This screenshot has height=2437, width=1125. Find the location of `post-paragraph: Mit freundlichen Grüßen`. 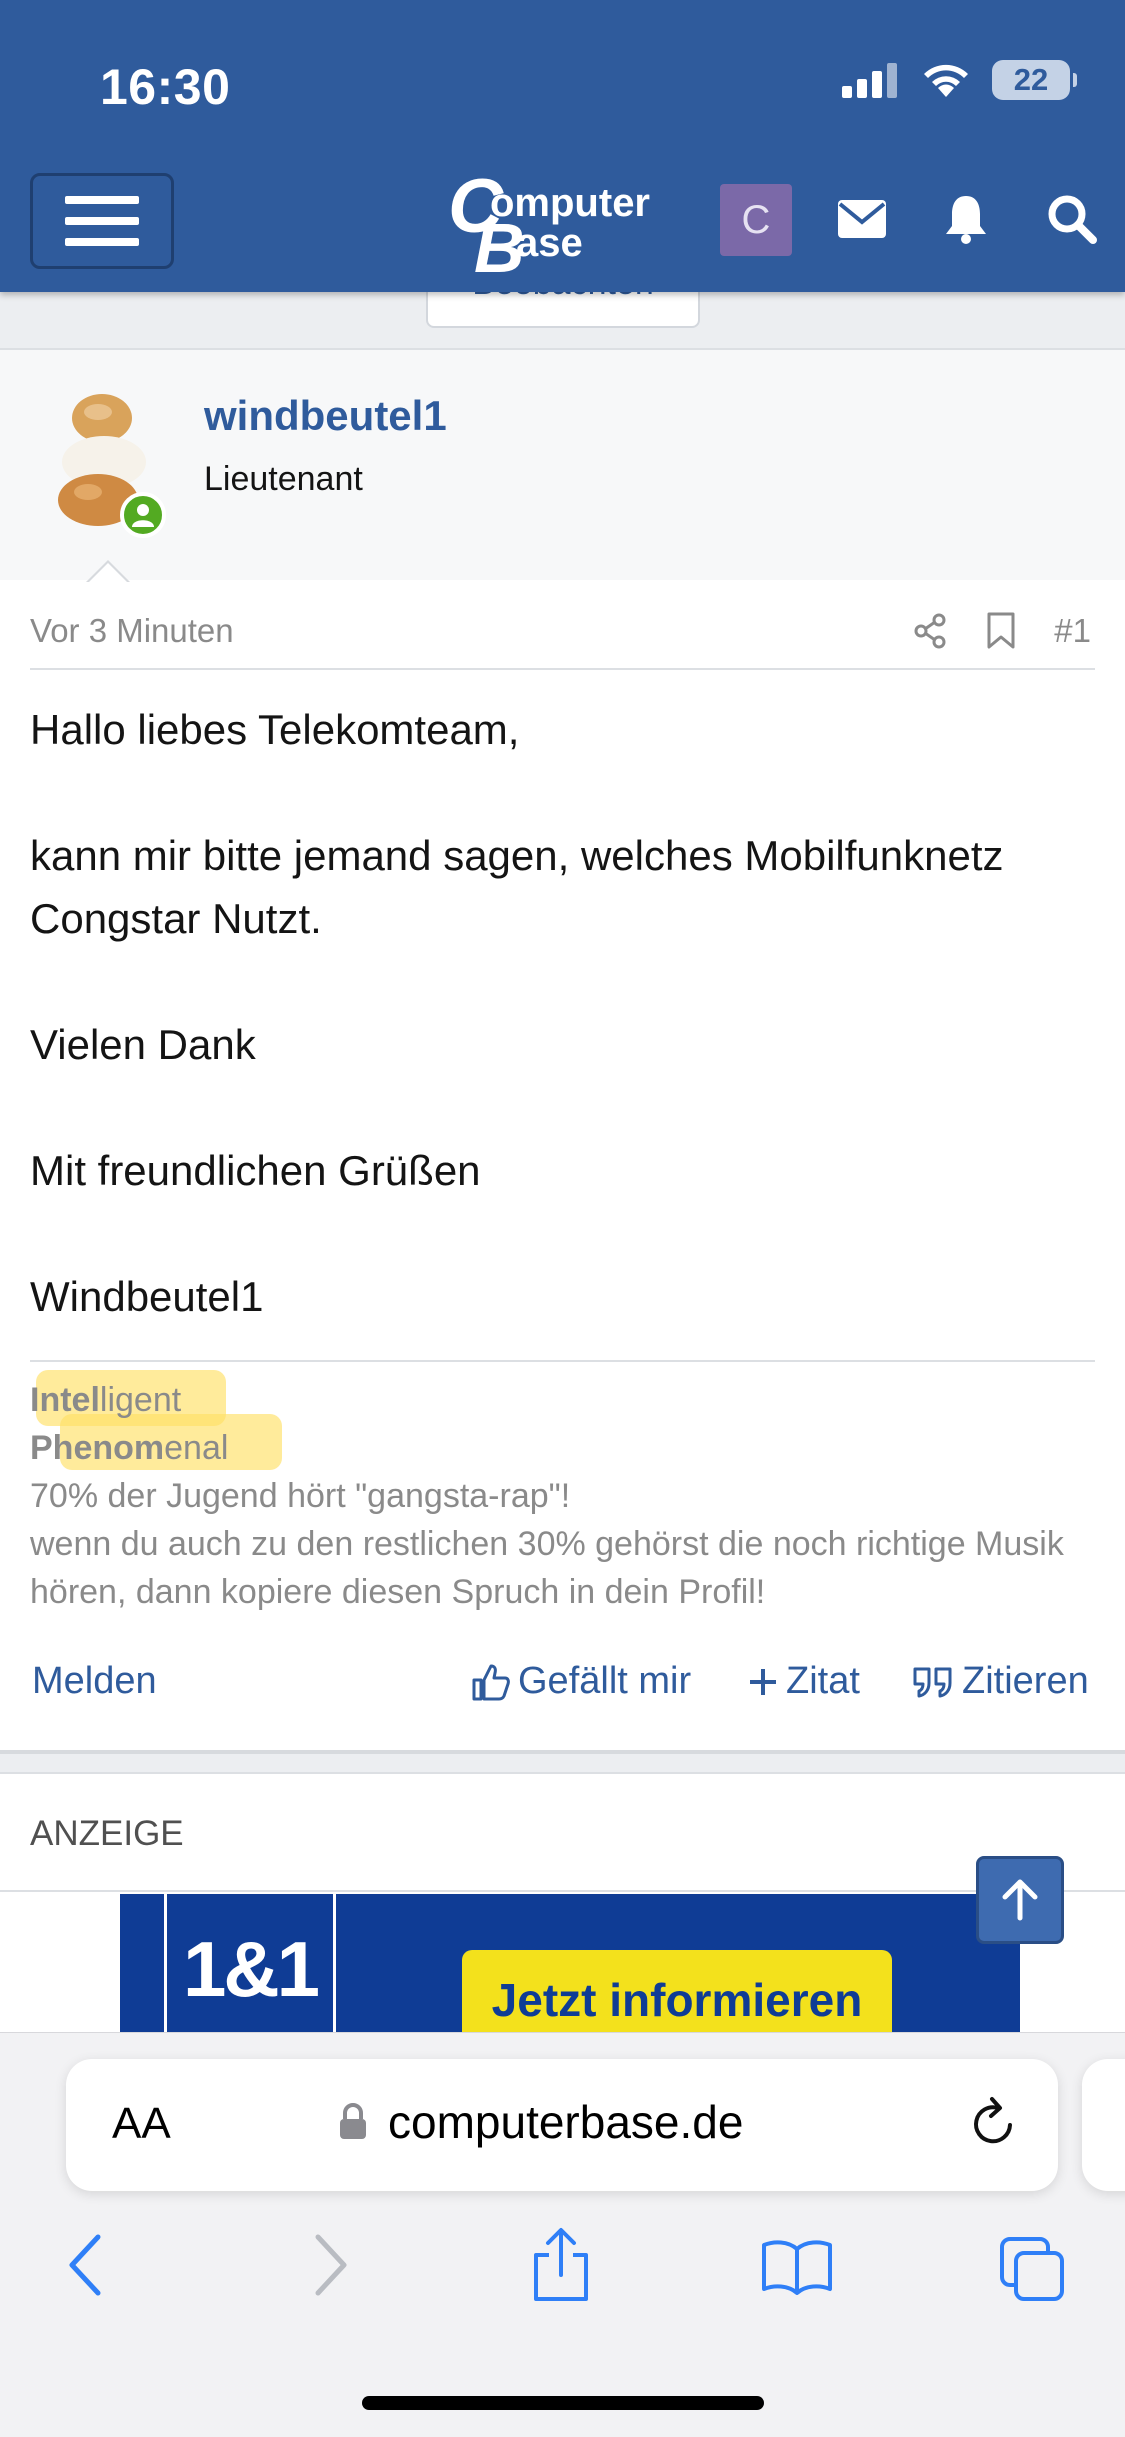

post-paragraph: Mit freundlichen Grüßen is located at coordinates (255, 1170).